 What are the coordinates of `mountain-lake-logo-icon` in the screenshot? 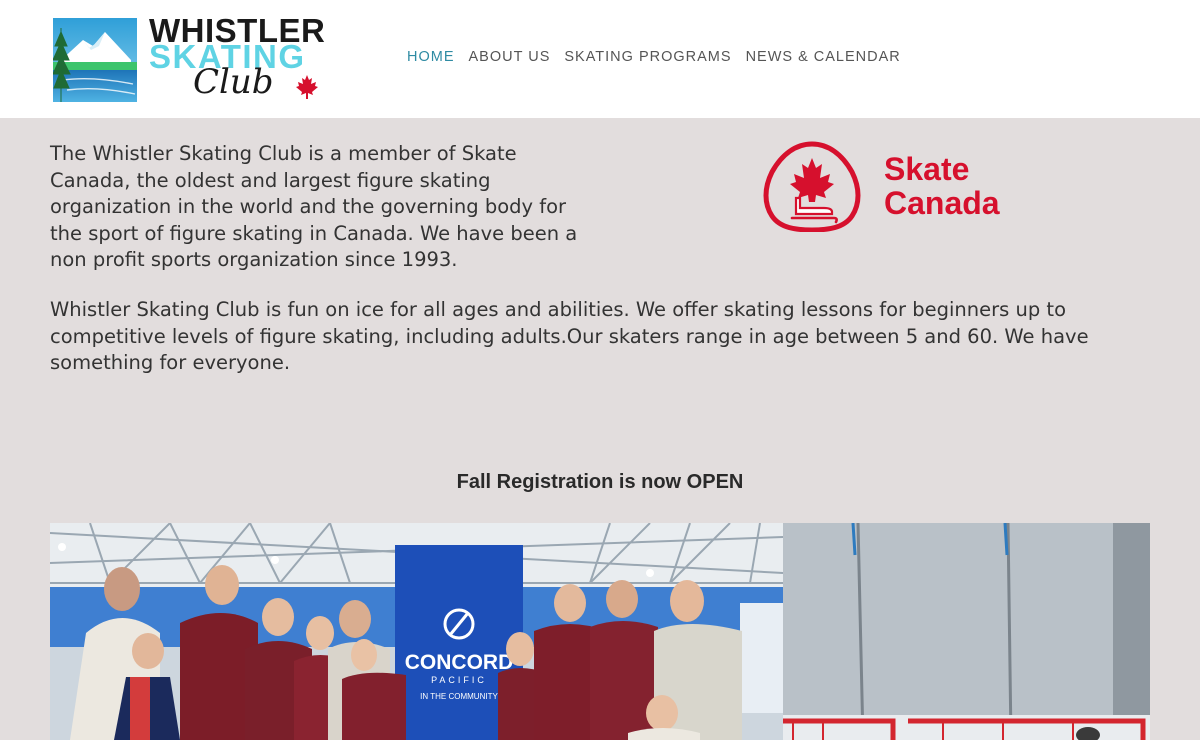 It's located at (95, 60).